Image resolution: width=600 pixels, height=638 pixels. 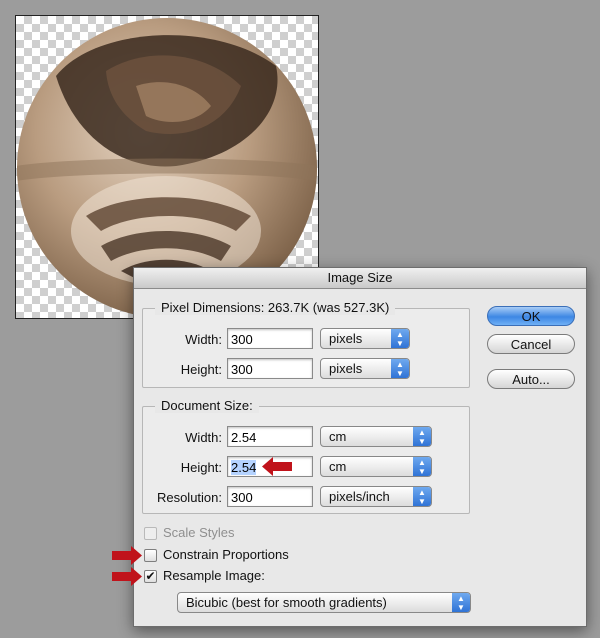 What do you see at coordinates (275, 307) in the screenshot?
I see `pixel-dimensions-title: Pixel Dimensions: 263.7K (was 527.3K)` at bounding box center [275, 307].